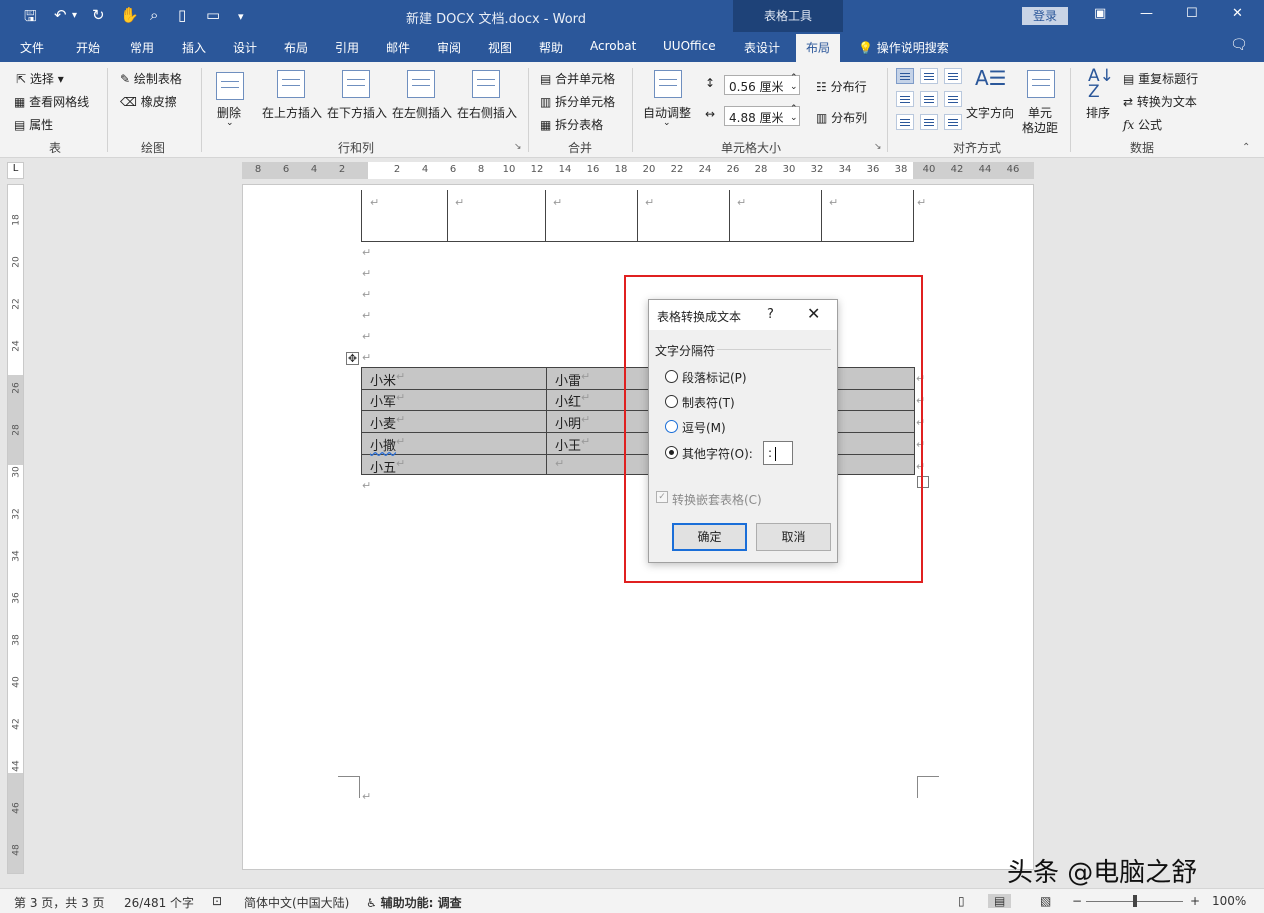 Image resolution: width=1264 pixels, height=913 pixels. Describe the element at coordinates (129, 15) in the screenshot. I see `touch-mode-icon: ✋` at that location.